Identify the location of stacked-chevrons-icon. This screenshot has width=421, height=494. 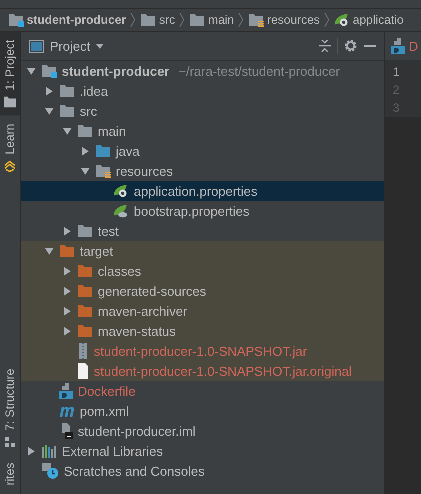
(10, 166).